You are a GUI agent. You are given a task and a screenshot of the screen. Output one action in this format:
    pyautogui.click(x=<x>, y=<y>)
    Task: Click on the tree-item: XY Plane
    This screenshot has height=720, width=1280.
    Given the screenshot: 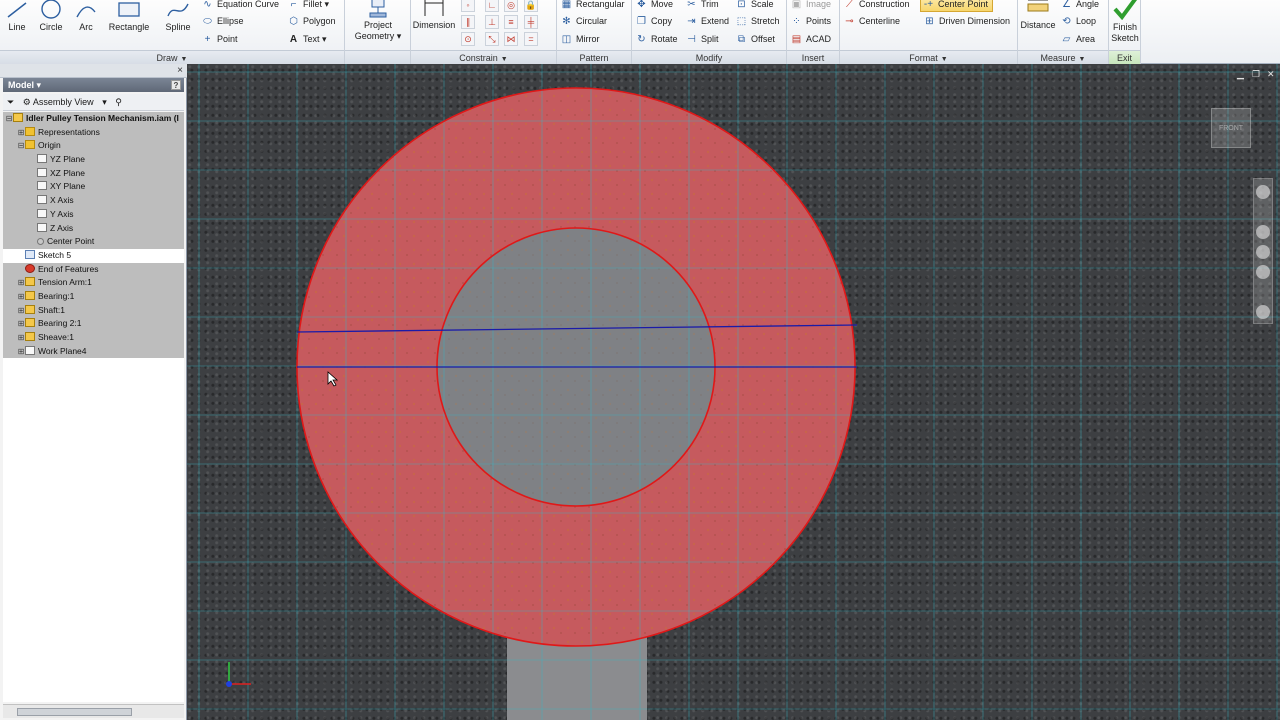 What is the action you would take?
    pyautogui.click(x=93, y=187)
    